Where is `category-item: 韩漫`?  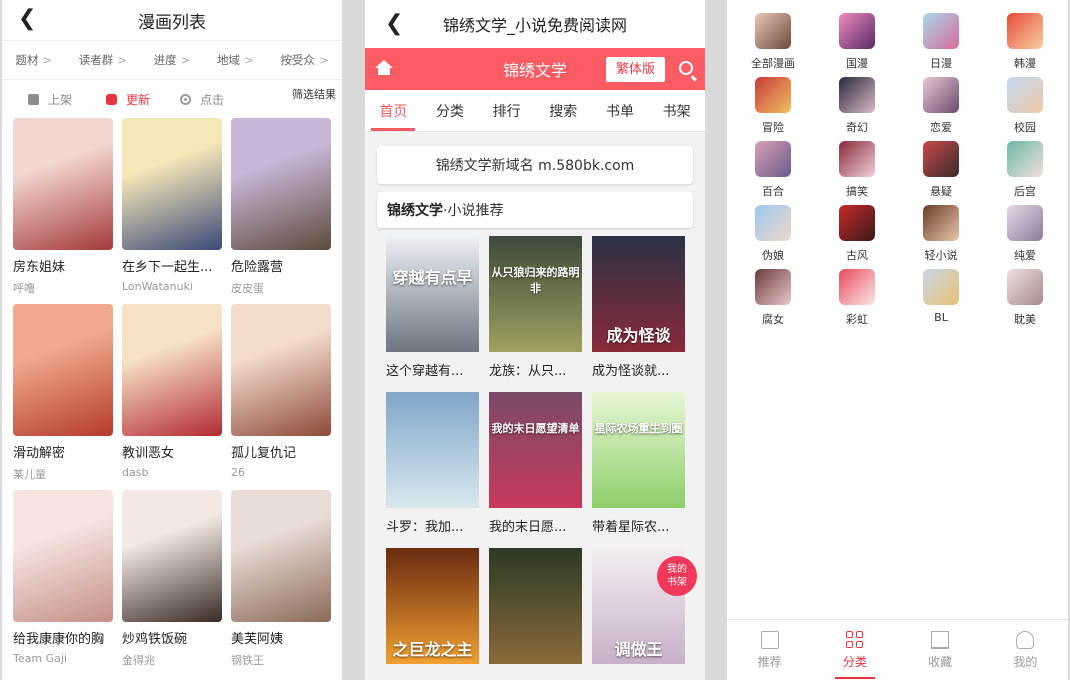
category-item: 韩漫 is located at coordinates (1025, 45).